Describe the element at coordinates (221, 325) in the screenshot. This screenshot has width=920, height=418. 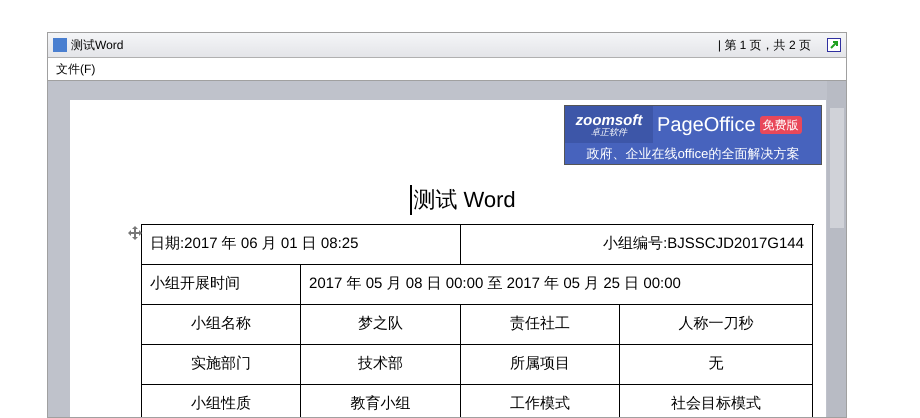
I see `table-cell: 小组名称` at that location.